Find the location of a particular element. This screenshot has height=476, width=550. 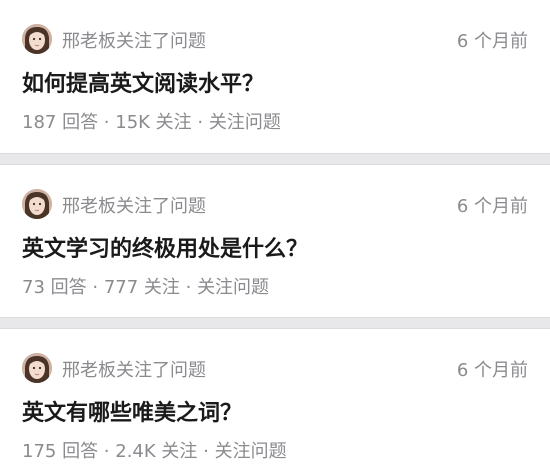

question-stats: 73 回答 · 777 关注 · 关注问题 is located at coordinates (145, 286).